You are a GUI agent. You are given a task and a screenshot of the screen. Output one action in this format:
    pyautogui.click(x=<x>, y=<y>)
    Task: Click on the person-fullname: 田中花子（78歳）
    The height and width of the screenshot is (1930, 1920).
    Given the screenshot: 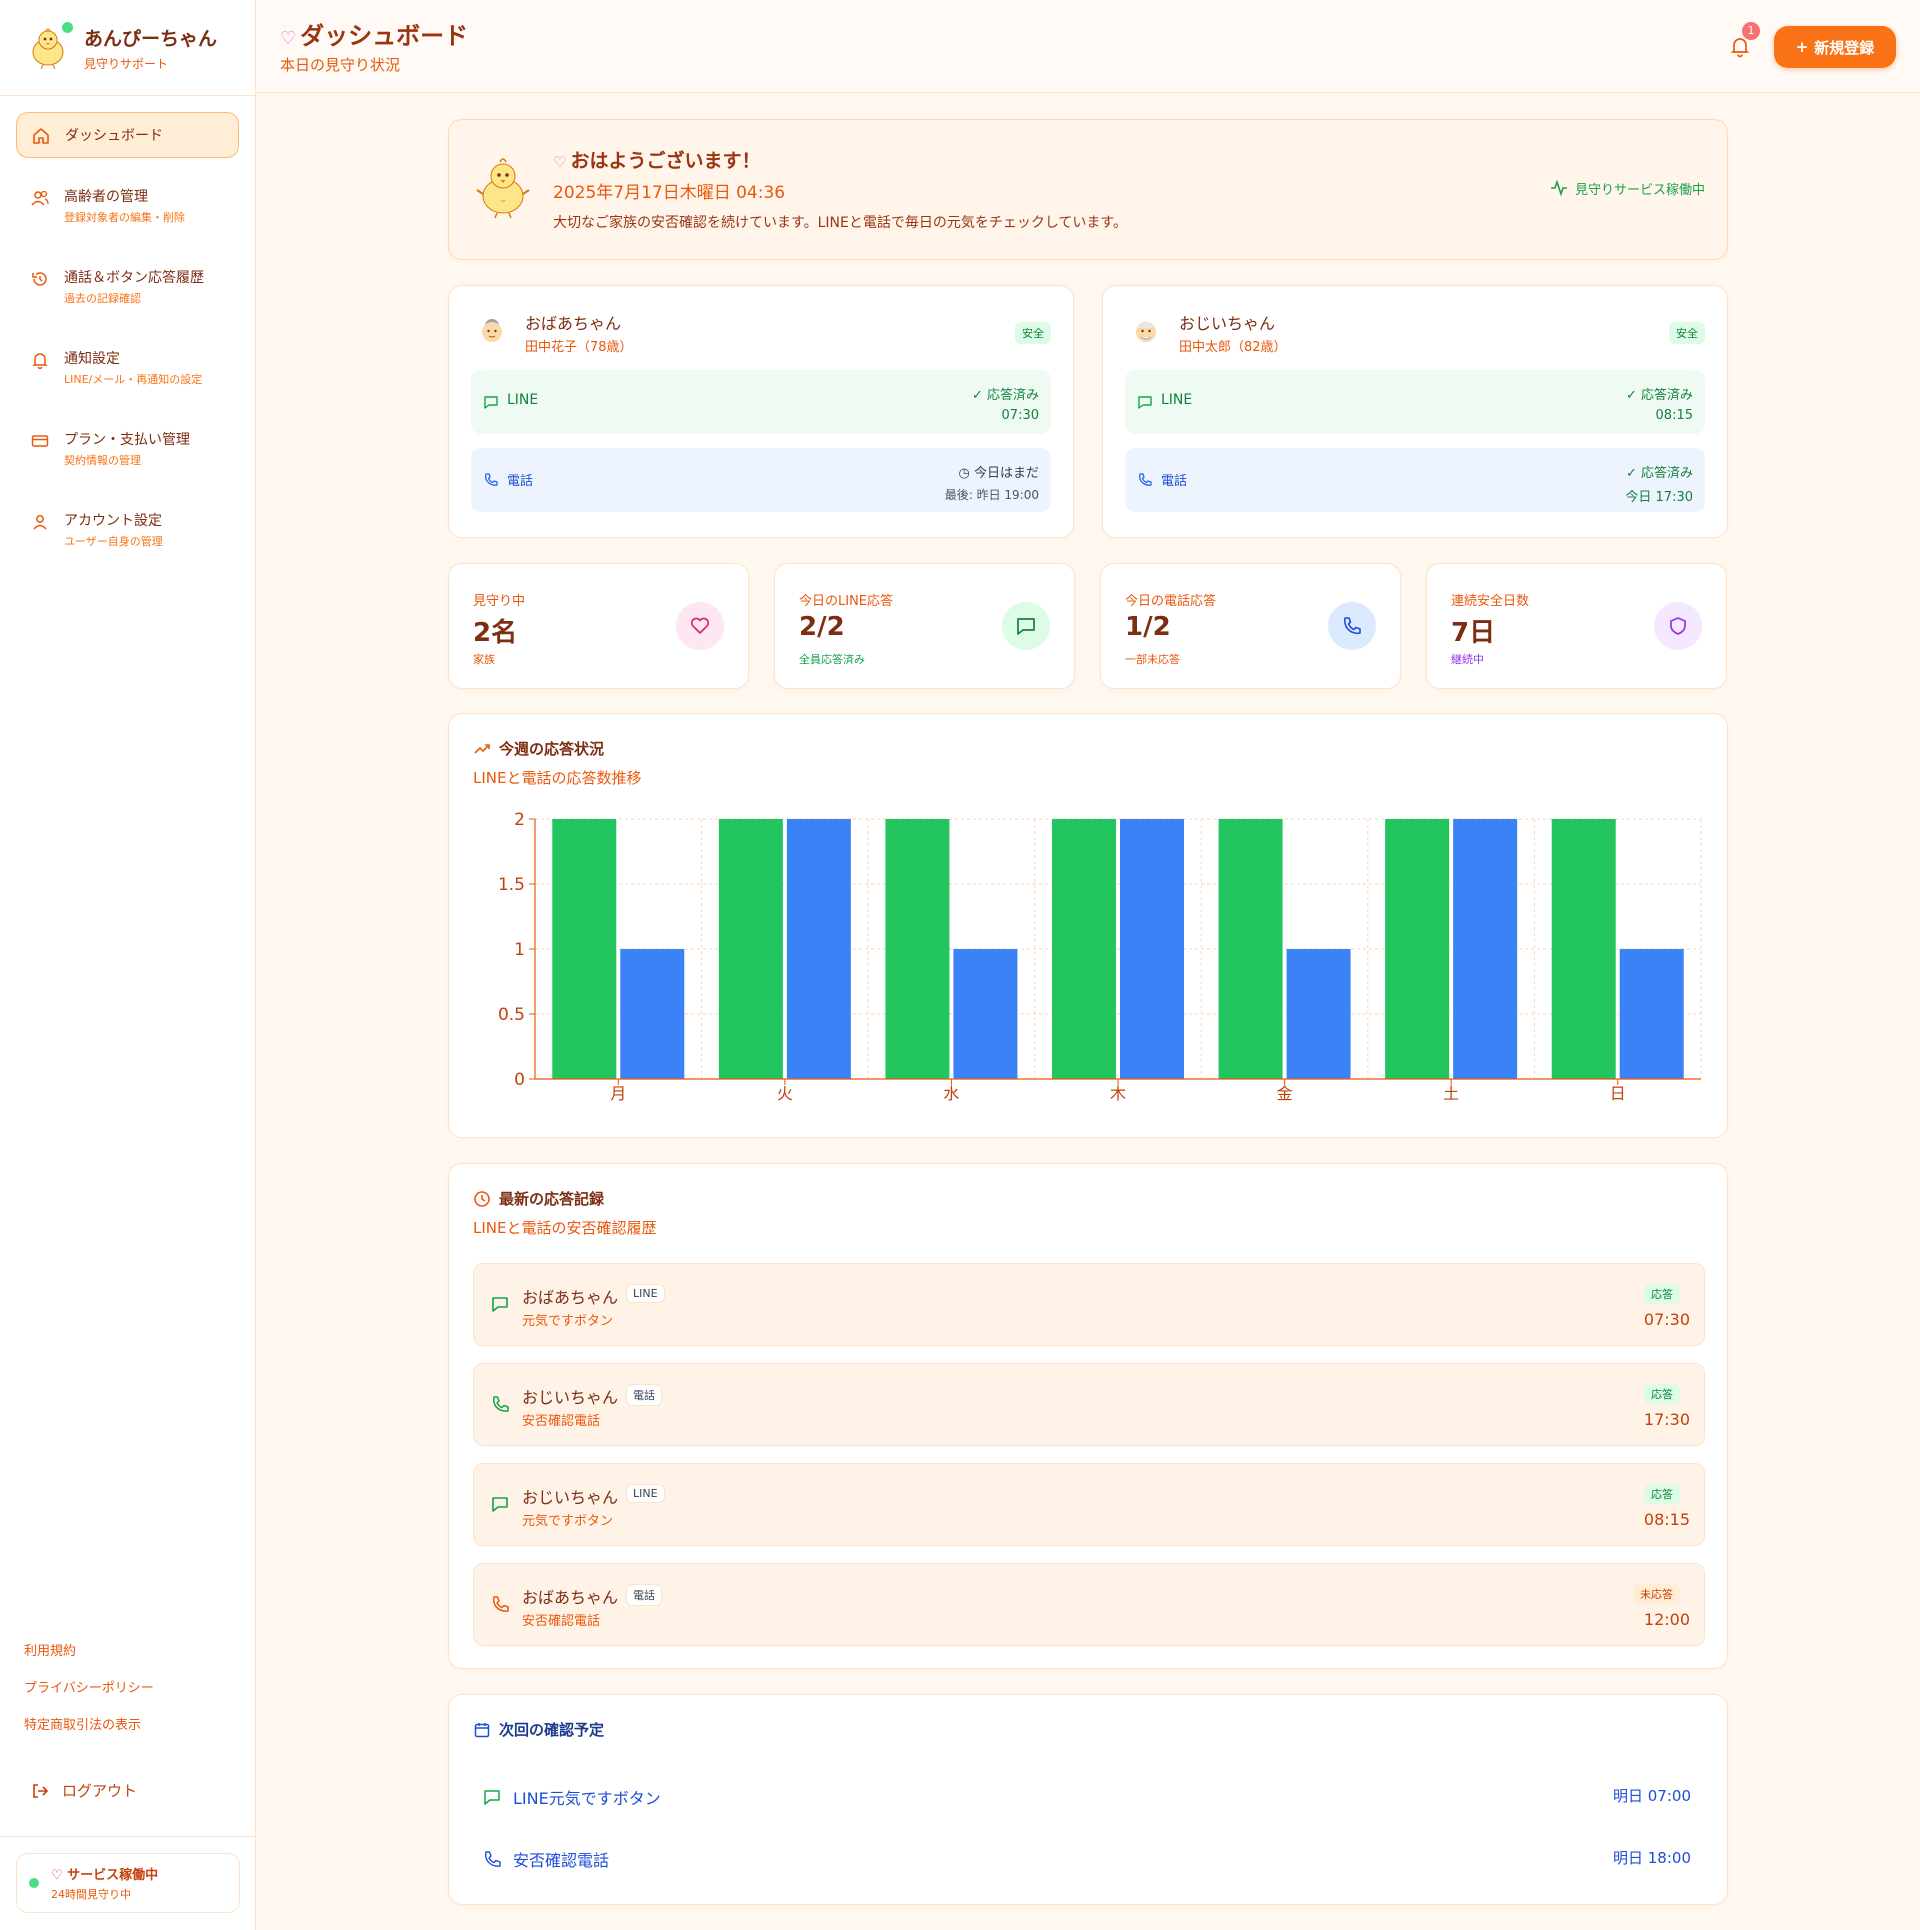 What is the action you would take?
    pyautogui.click(x=579, y=347)
    